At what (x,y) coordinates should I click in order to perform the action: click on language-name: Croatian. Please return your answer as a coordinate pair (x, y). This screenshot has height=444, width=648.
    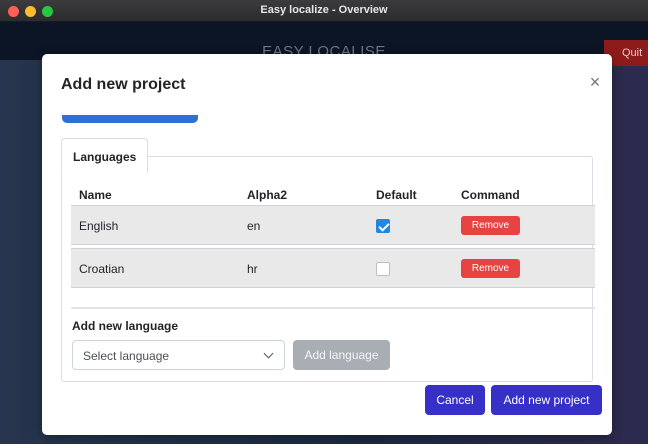
    Looking at the image, I should click on (102, 269).